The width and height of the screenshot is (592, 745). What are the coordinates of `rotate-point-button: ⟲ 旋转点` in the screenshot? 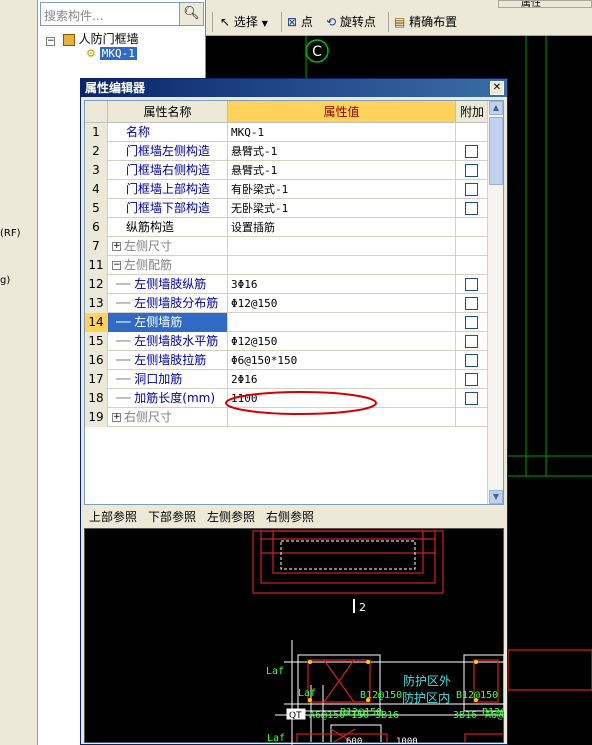 It's located at (351, 22).